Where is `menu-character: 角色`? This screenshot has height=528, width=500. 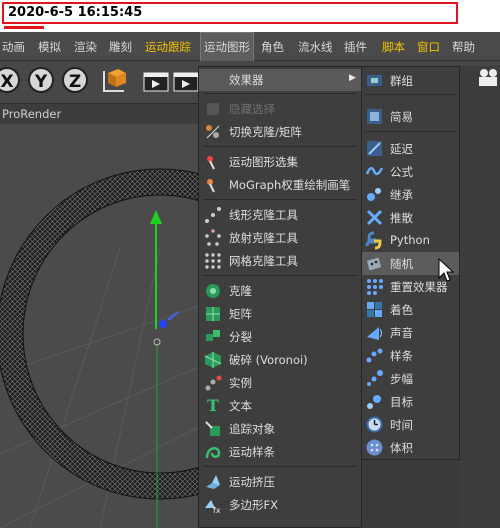 menu-character: 角色 is located at coordinates (272, 47).